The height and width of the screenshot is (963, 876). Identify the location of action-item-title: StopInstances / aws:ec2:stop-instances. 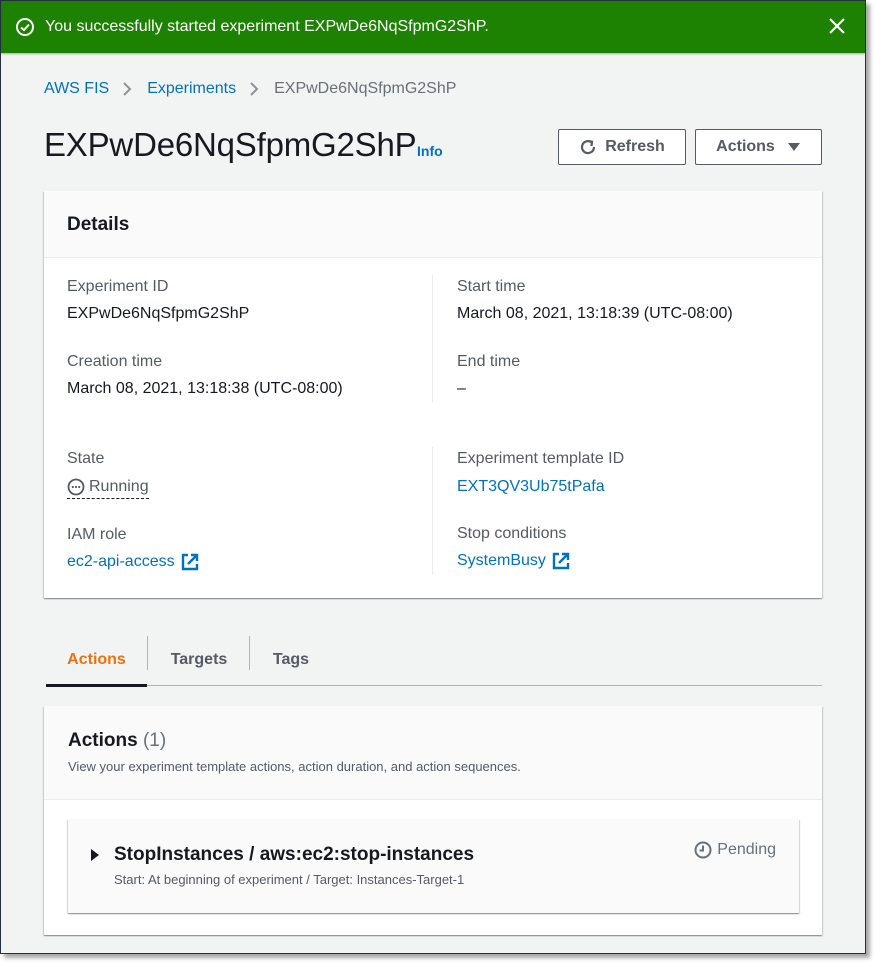
(294, 855).